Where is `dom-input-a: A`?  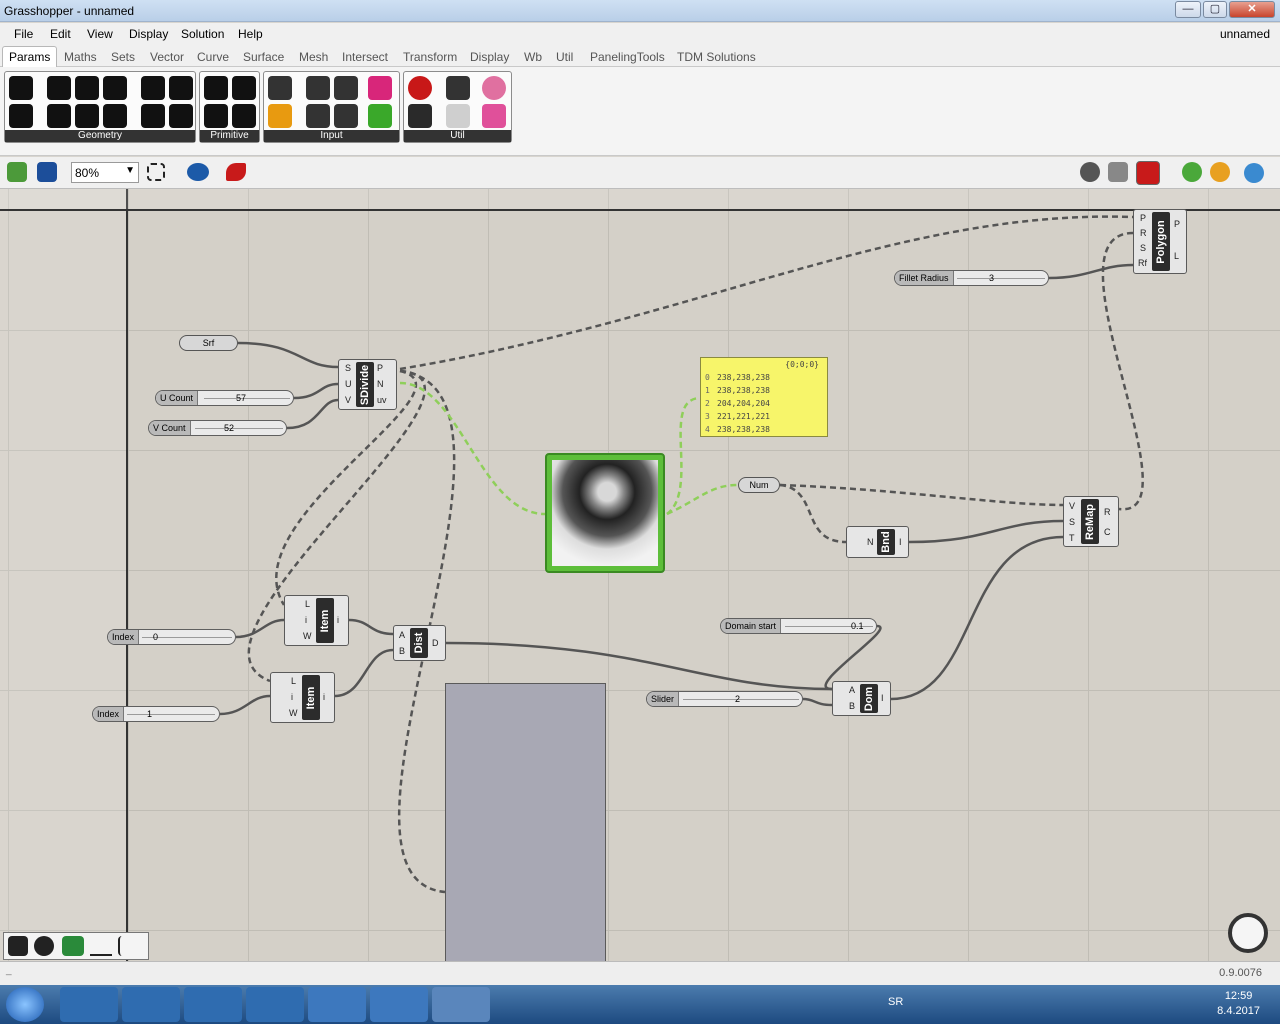 dom-input-a: A is located at coordinates (852, 690).